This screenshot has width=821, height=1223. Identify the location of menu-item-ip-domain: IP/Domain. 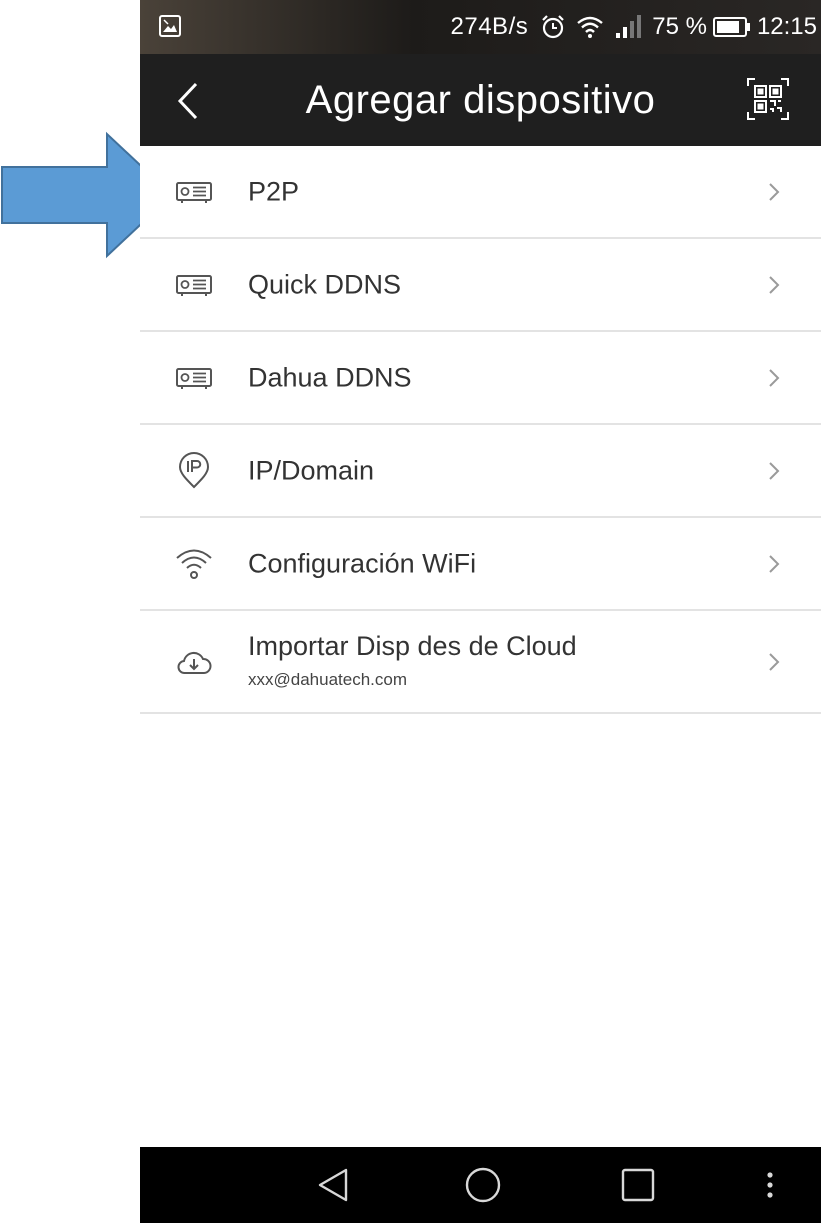
(480, 471).